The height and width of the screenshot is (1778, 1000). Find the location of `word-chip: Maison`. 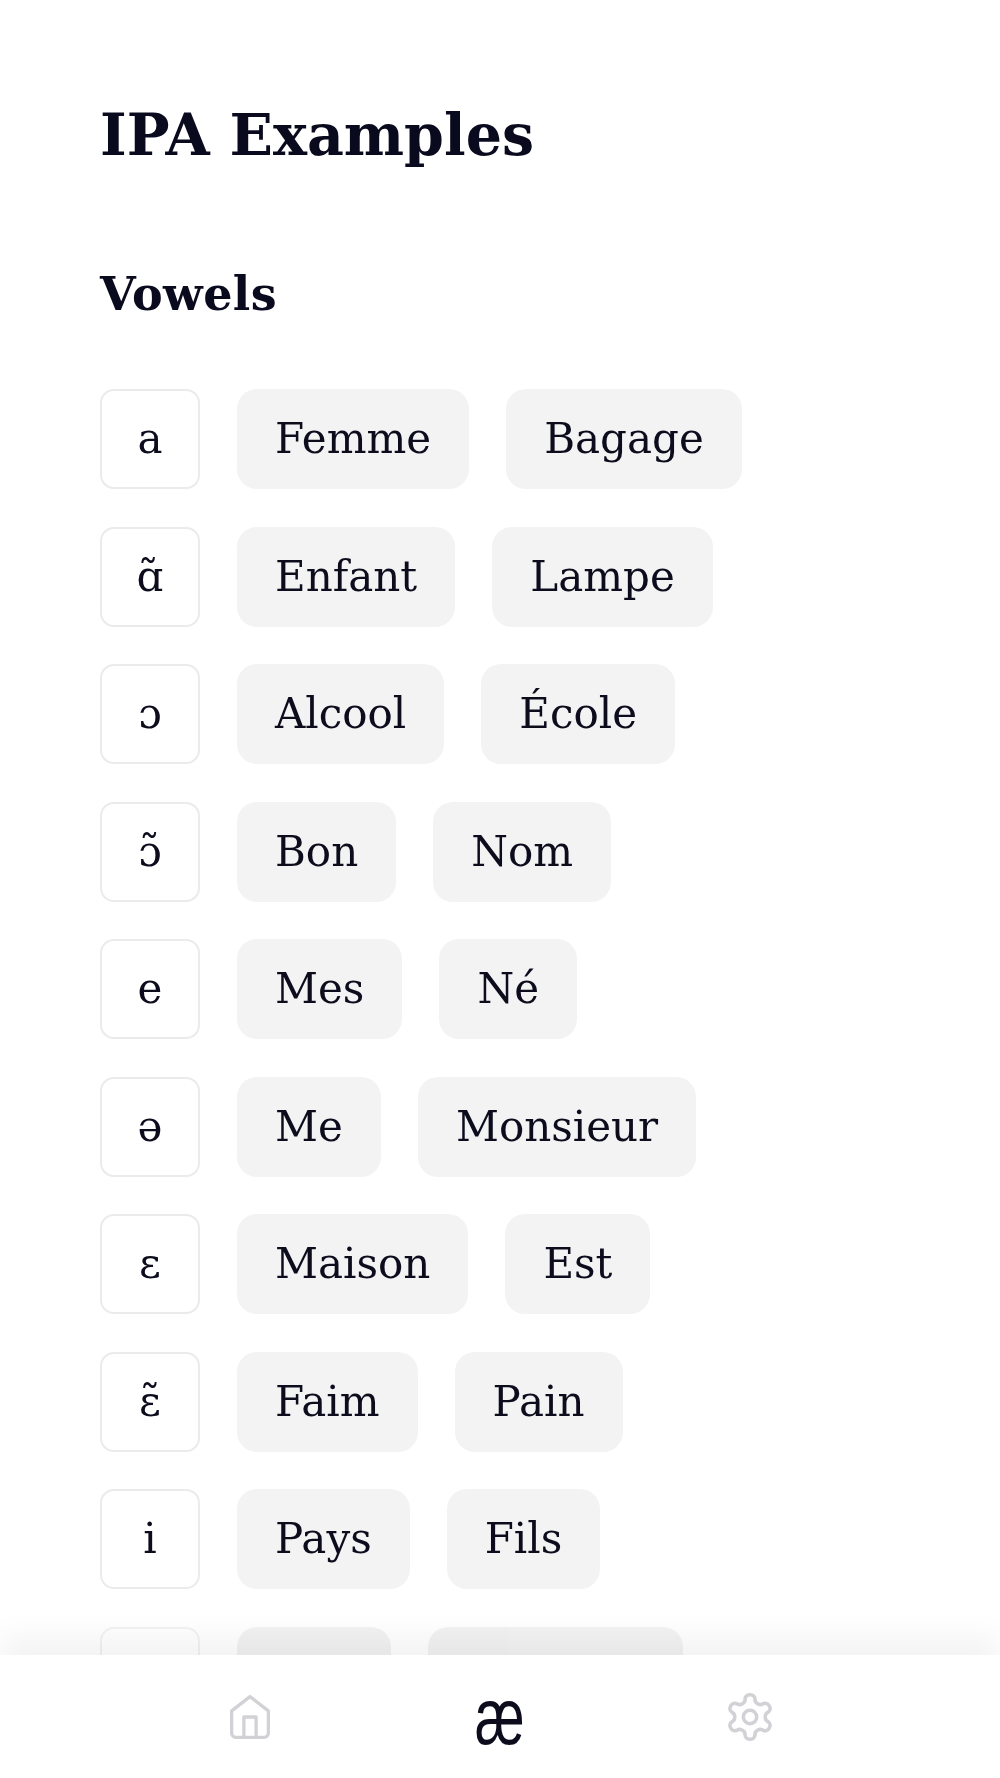

word-chip: Maison is located at coordinates (353, 1264).